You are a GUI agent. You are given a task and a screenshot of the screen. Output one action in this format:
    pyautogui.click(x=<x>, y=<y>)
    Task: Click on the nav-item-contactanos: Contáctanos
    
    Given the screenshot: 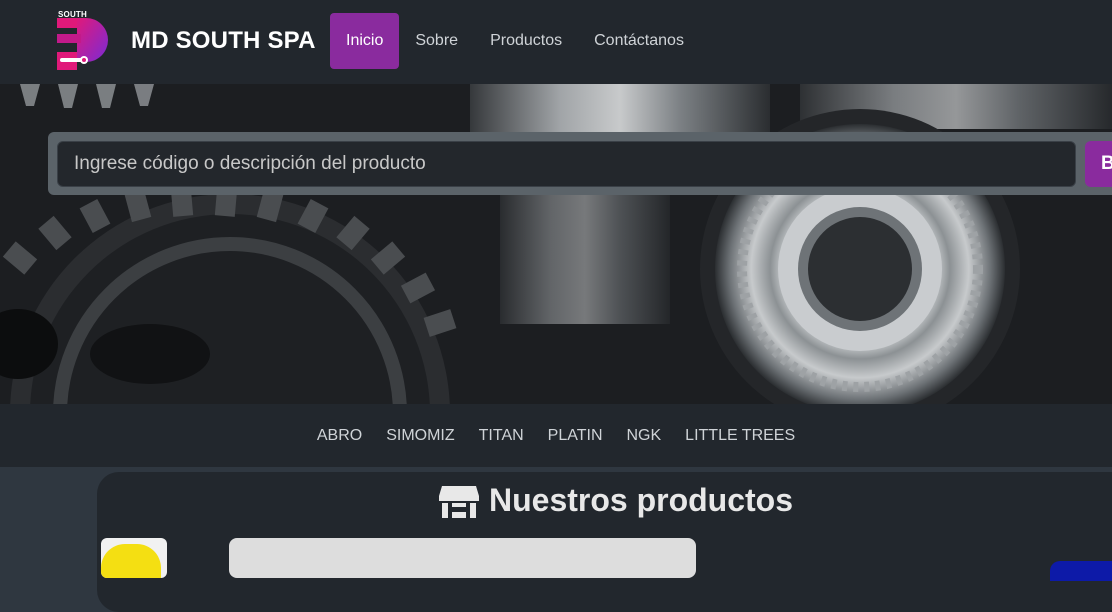 What is the action you would take?
    pyautogui.click(x=639, y=41)
    